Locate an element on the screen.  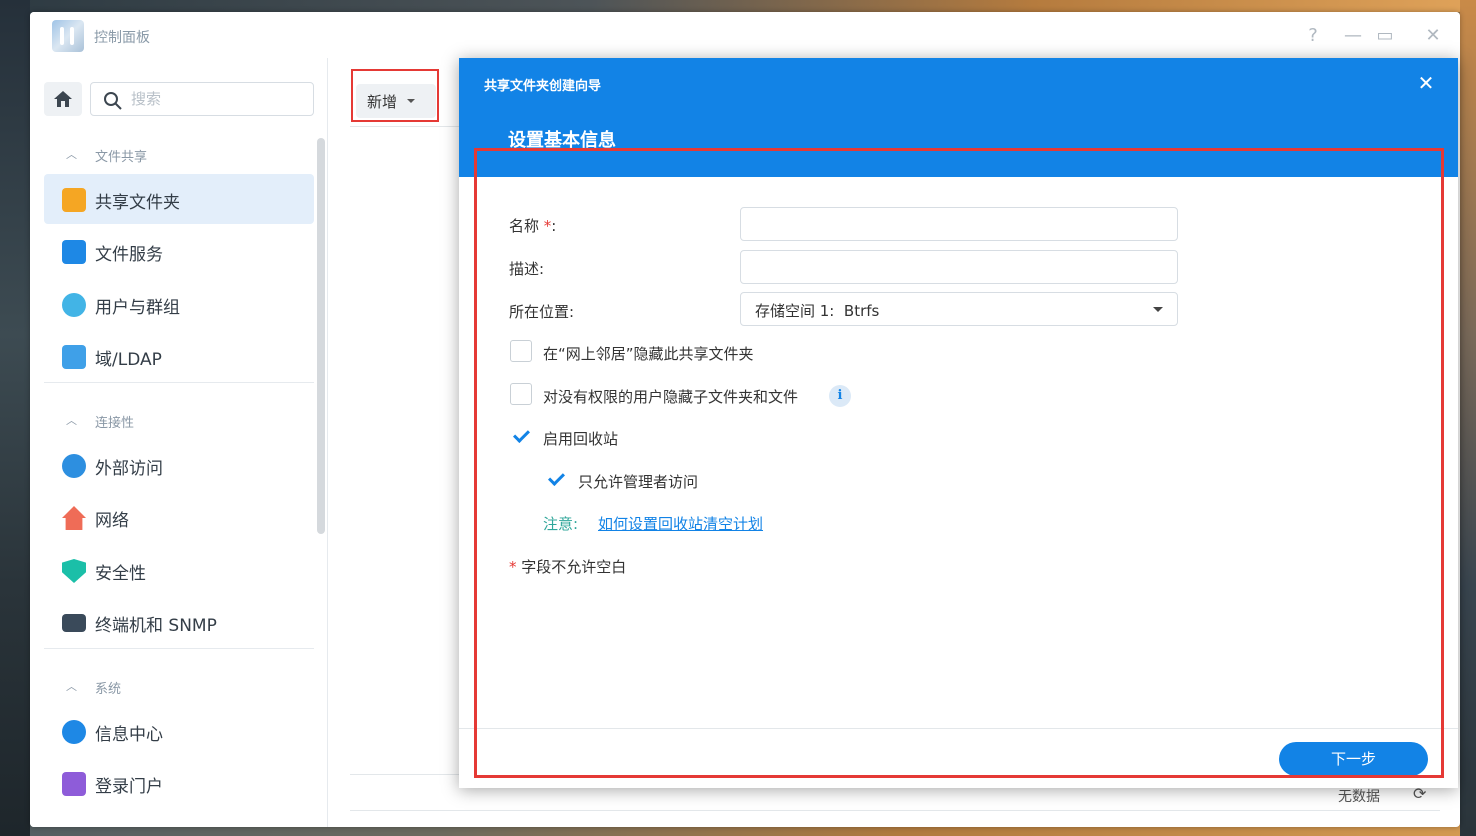
external-access-icon is located at coordinates (74, 466).